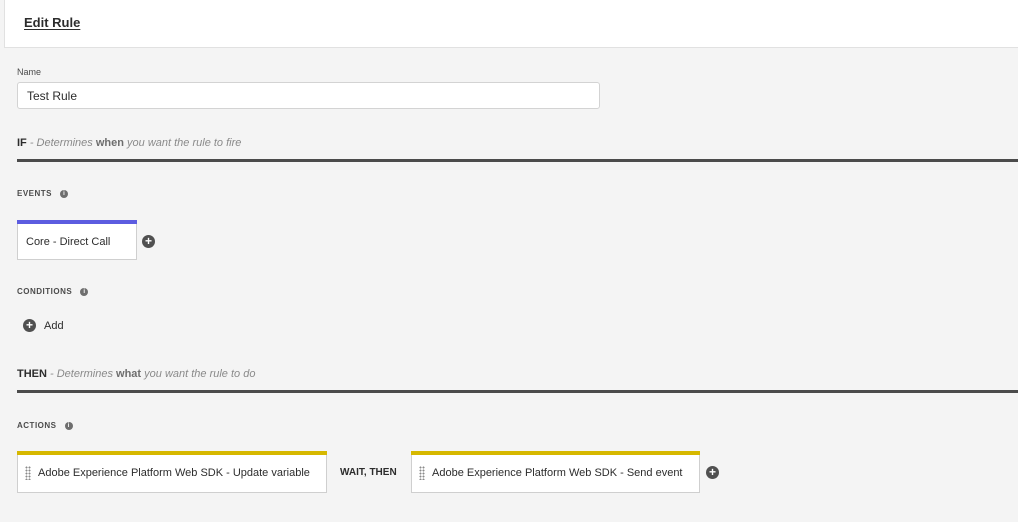  What do you see at coordinates (712, 472) in the screenshot?
I see `add-action-icon: +` at bounding box center [712, 472].